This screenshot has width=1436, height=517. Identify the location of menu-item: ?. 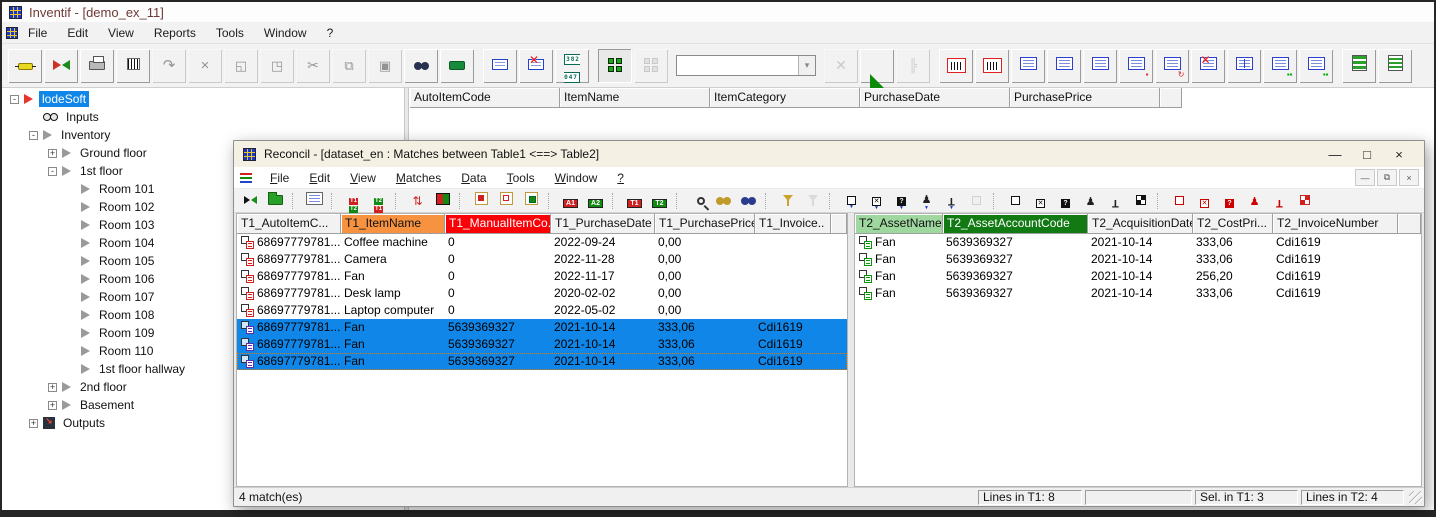
(330, 33).